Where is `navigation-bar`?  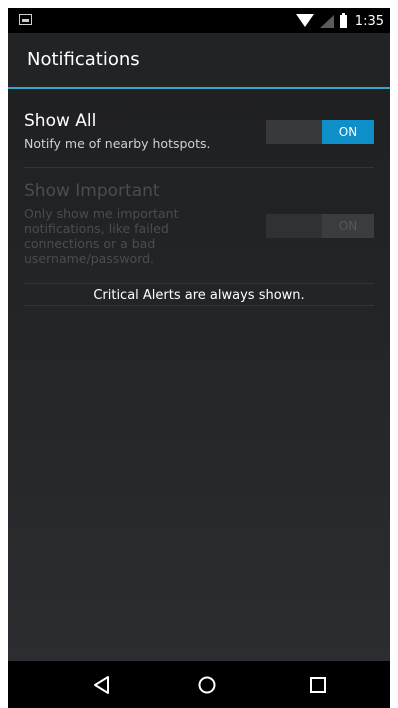
navigation-bar is located at coordinates (199, 684).